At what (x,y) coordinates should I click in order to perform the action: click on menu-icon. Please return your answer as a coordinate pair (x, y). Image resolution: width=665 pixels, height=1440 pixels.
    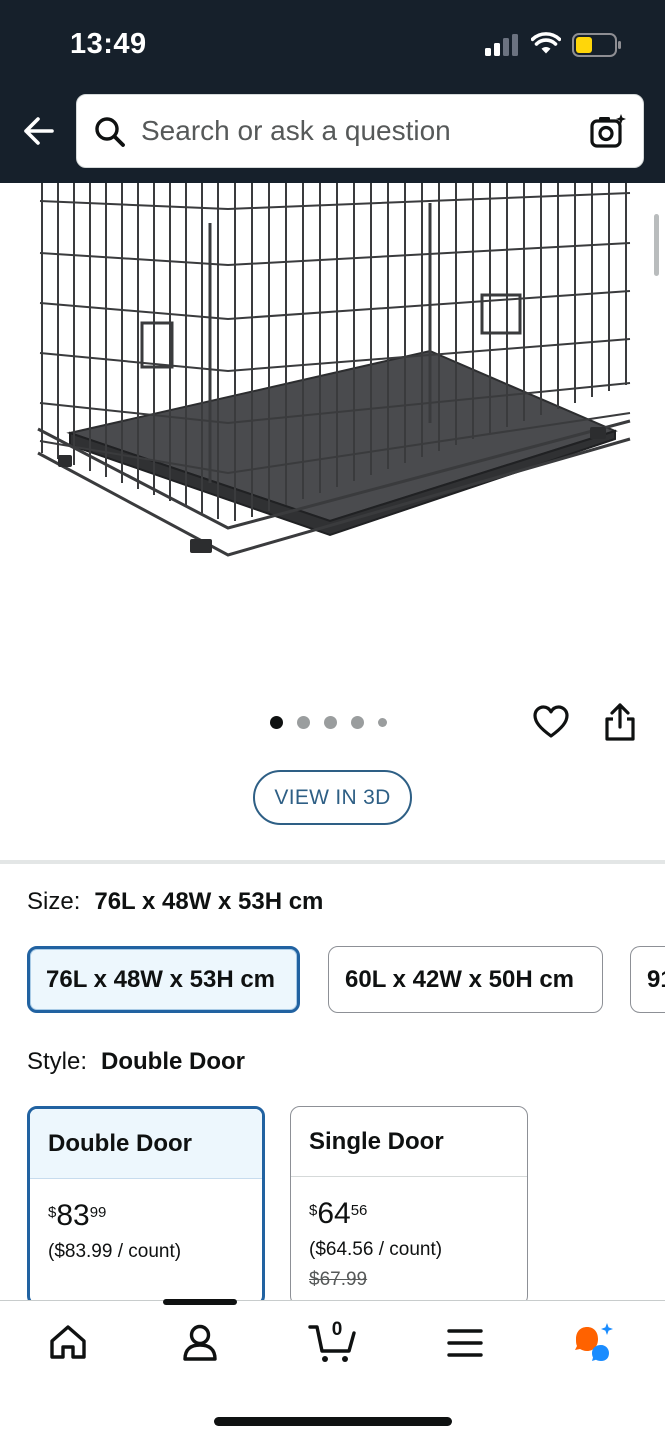
    Looking at the image, I should click on (465, 1343).